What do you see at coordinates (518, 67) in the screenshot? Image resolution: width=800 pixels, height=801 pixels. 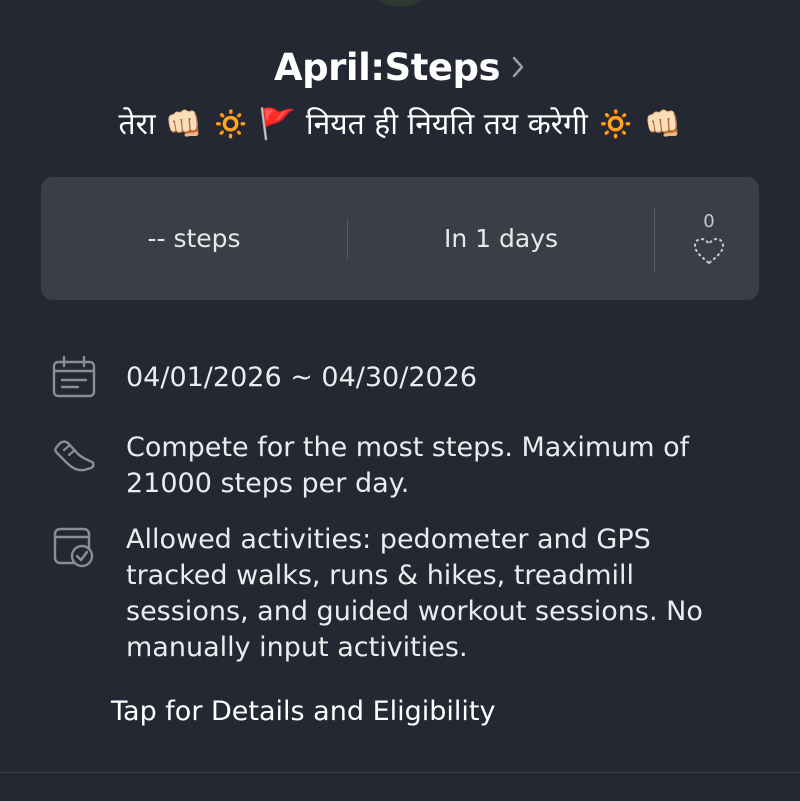 I see `chevron-right-icon` at bounding box center [518, 67].